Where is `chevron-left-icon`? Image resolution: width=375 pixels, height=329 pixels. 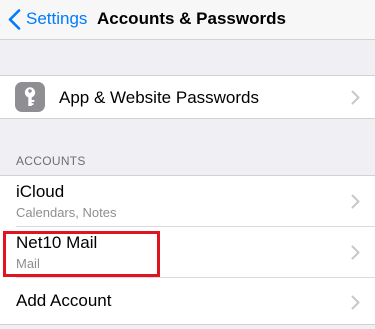
chevron-left-icon is located at coordinates (14, 19).